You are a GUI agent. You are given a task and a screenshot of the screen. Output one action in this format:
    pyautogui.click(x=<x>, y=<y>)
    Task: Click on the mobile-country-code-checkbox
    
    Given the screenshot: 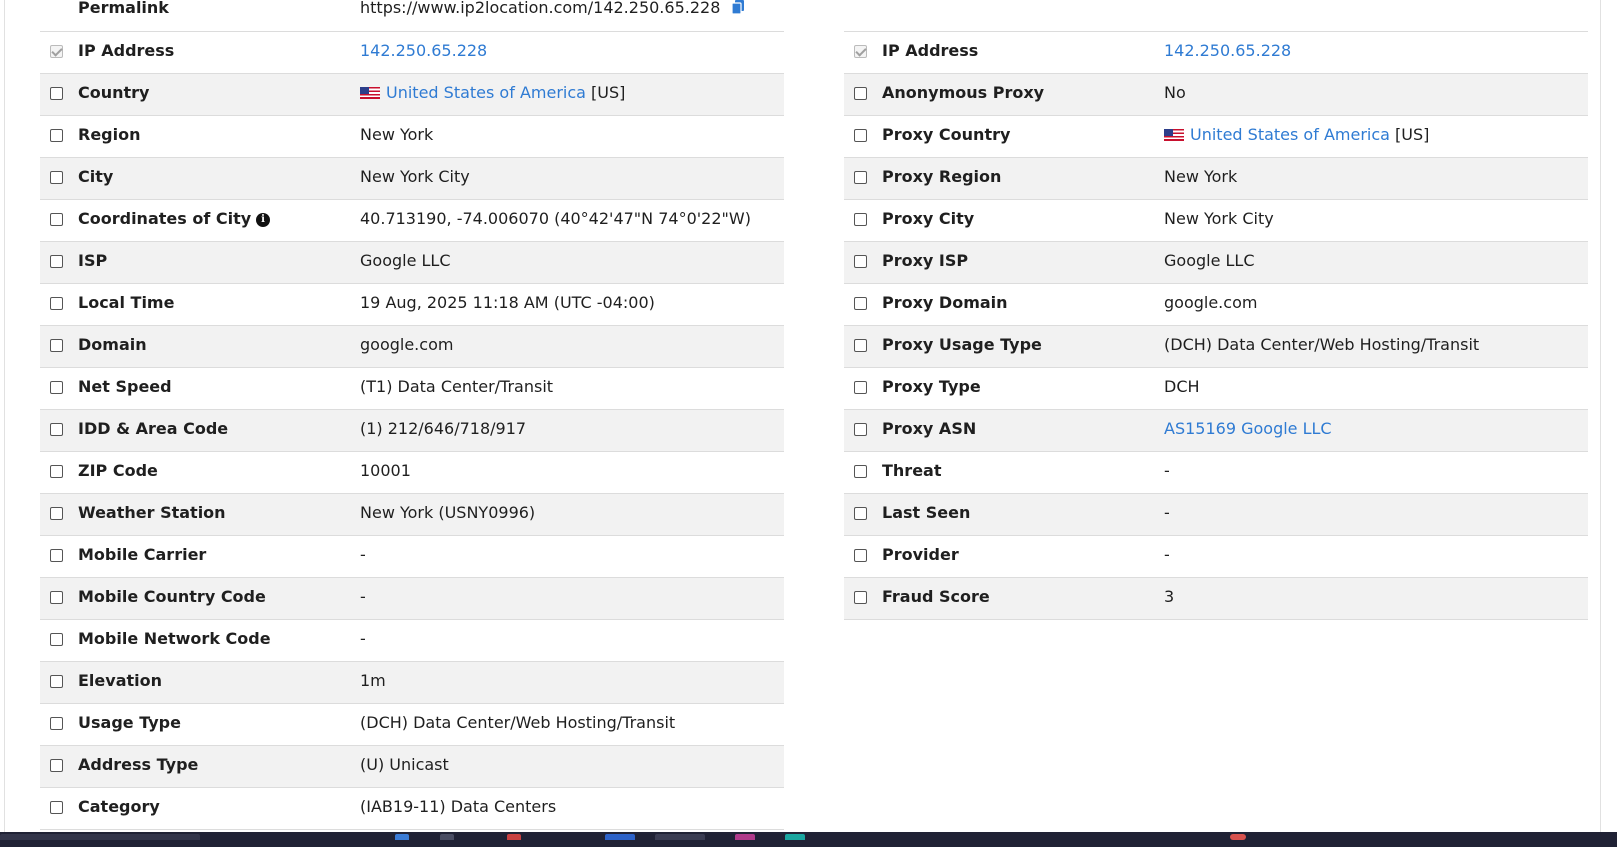 What is the action you would take?
    pyautogui.click(x=56, y=597)
    